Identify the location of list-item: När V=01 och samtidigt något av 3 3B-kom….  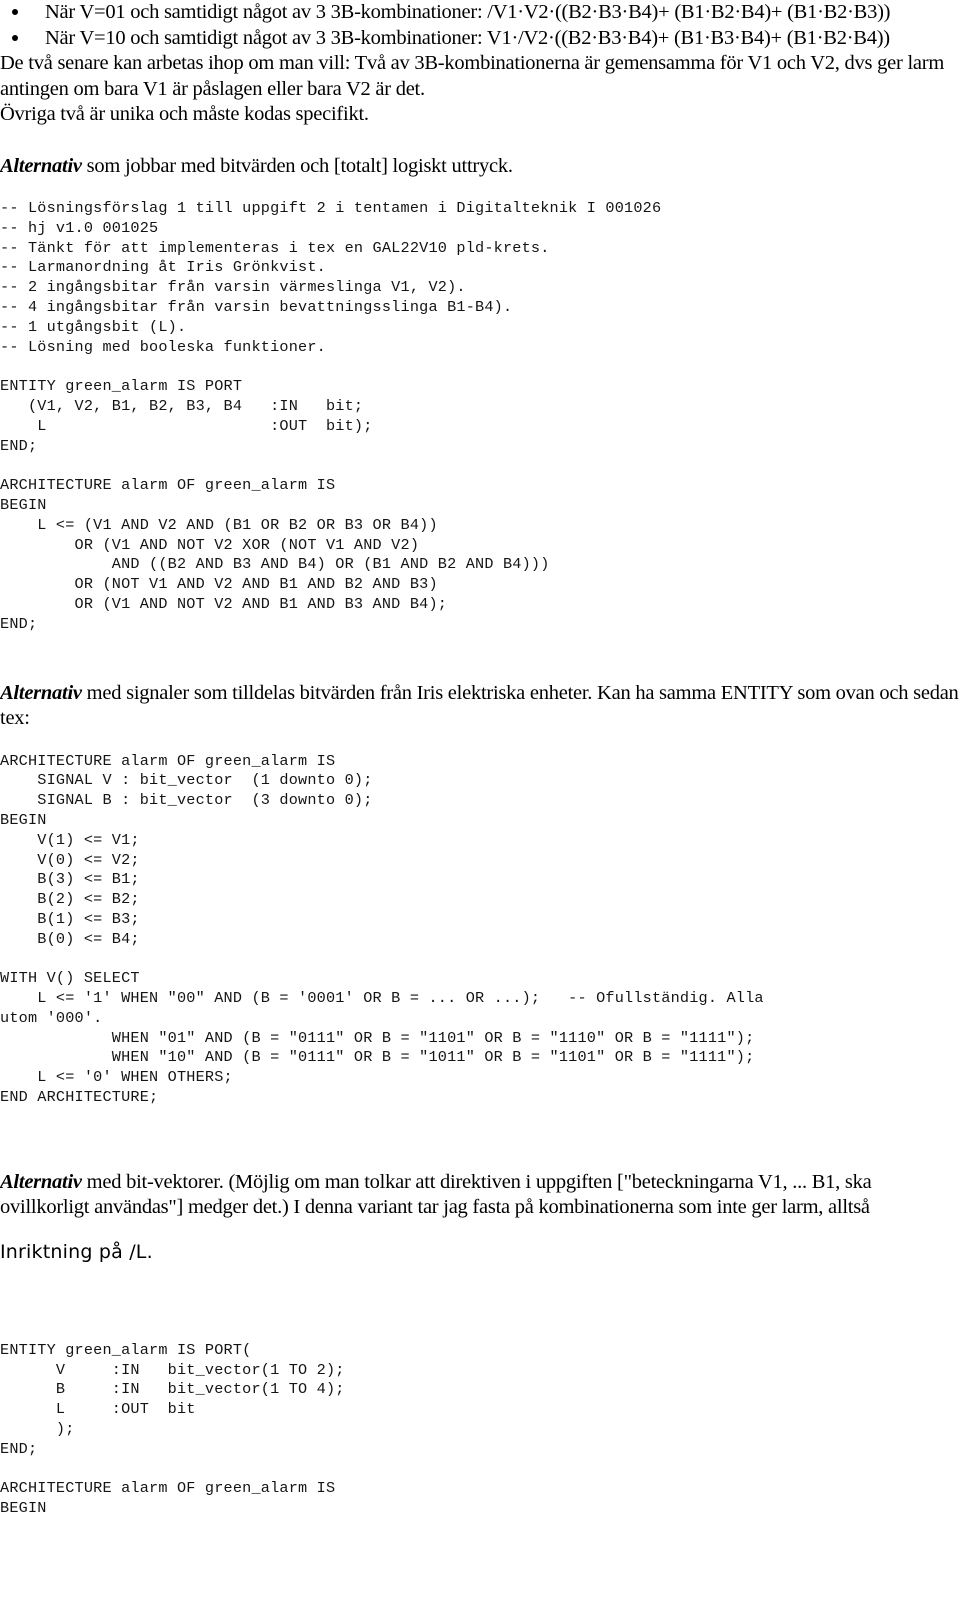
(480, 13).